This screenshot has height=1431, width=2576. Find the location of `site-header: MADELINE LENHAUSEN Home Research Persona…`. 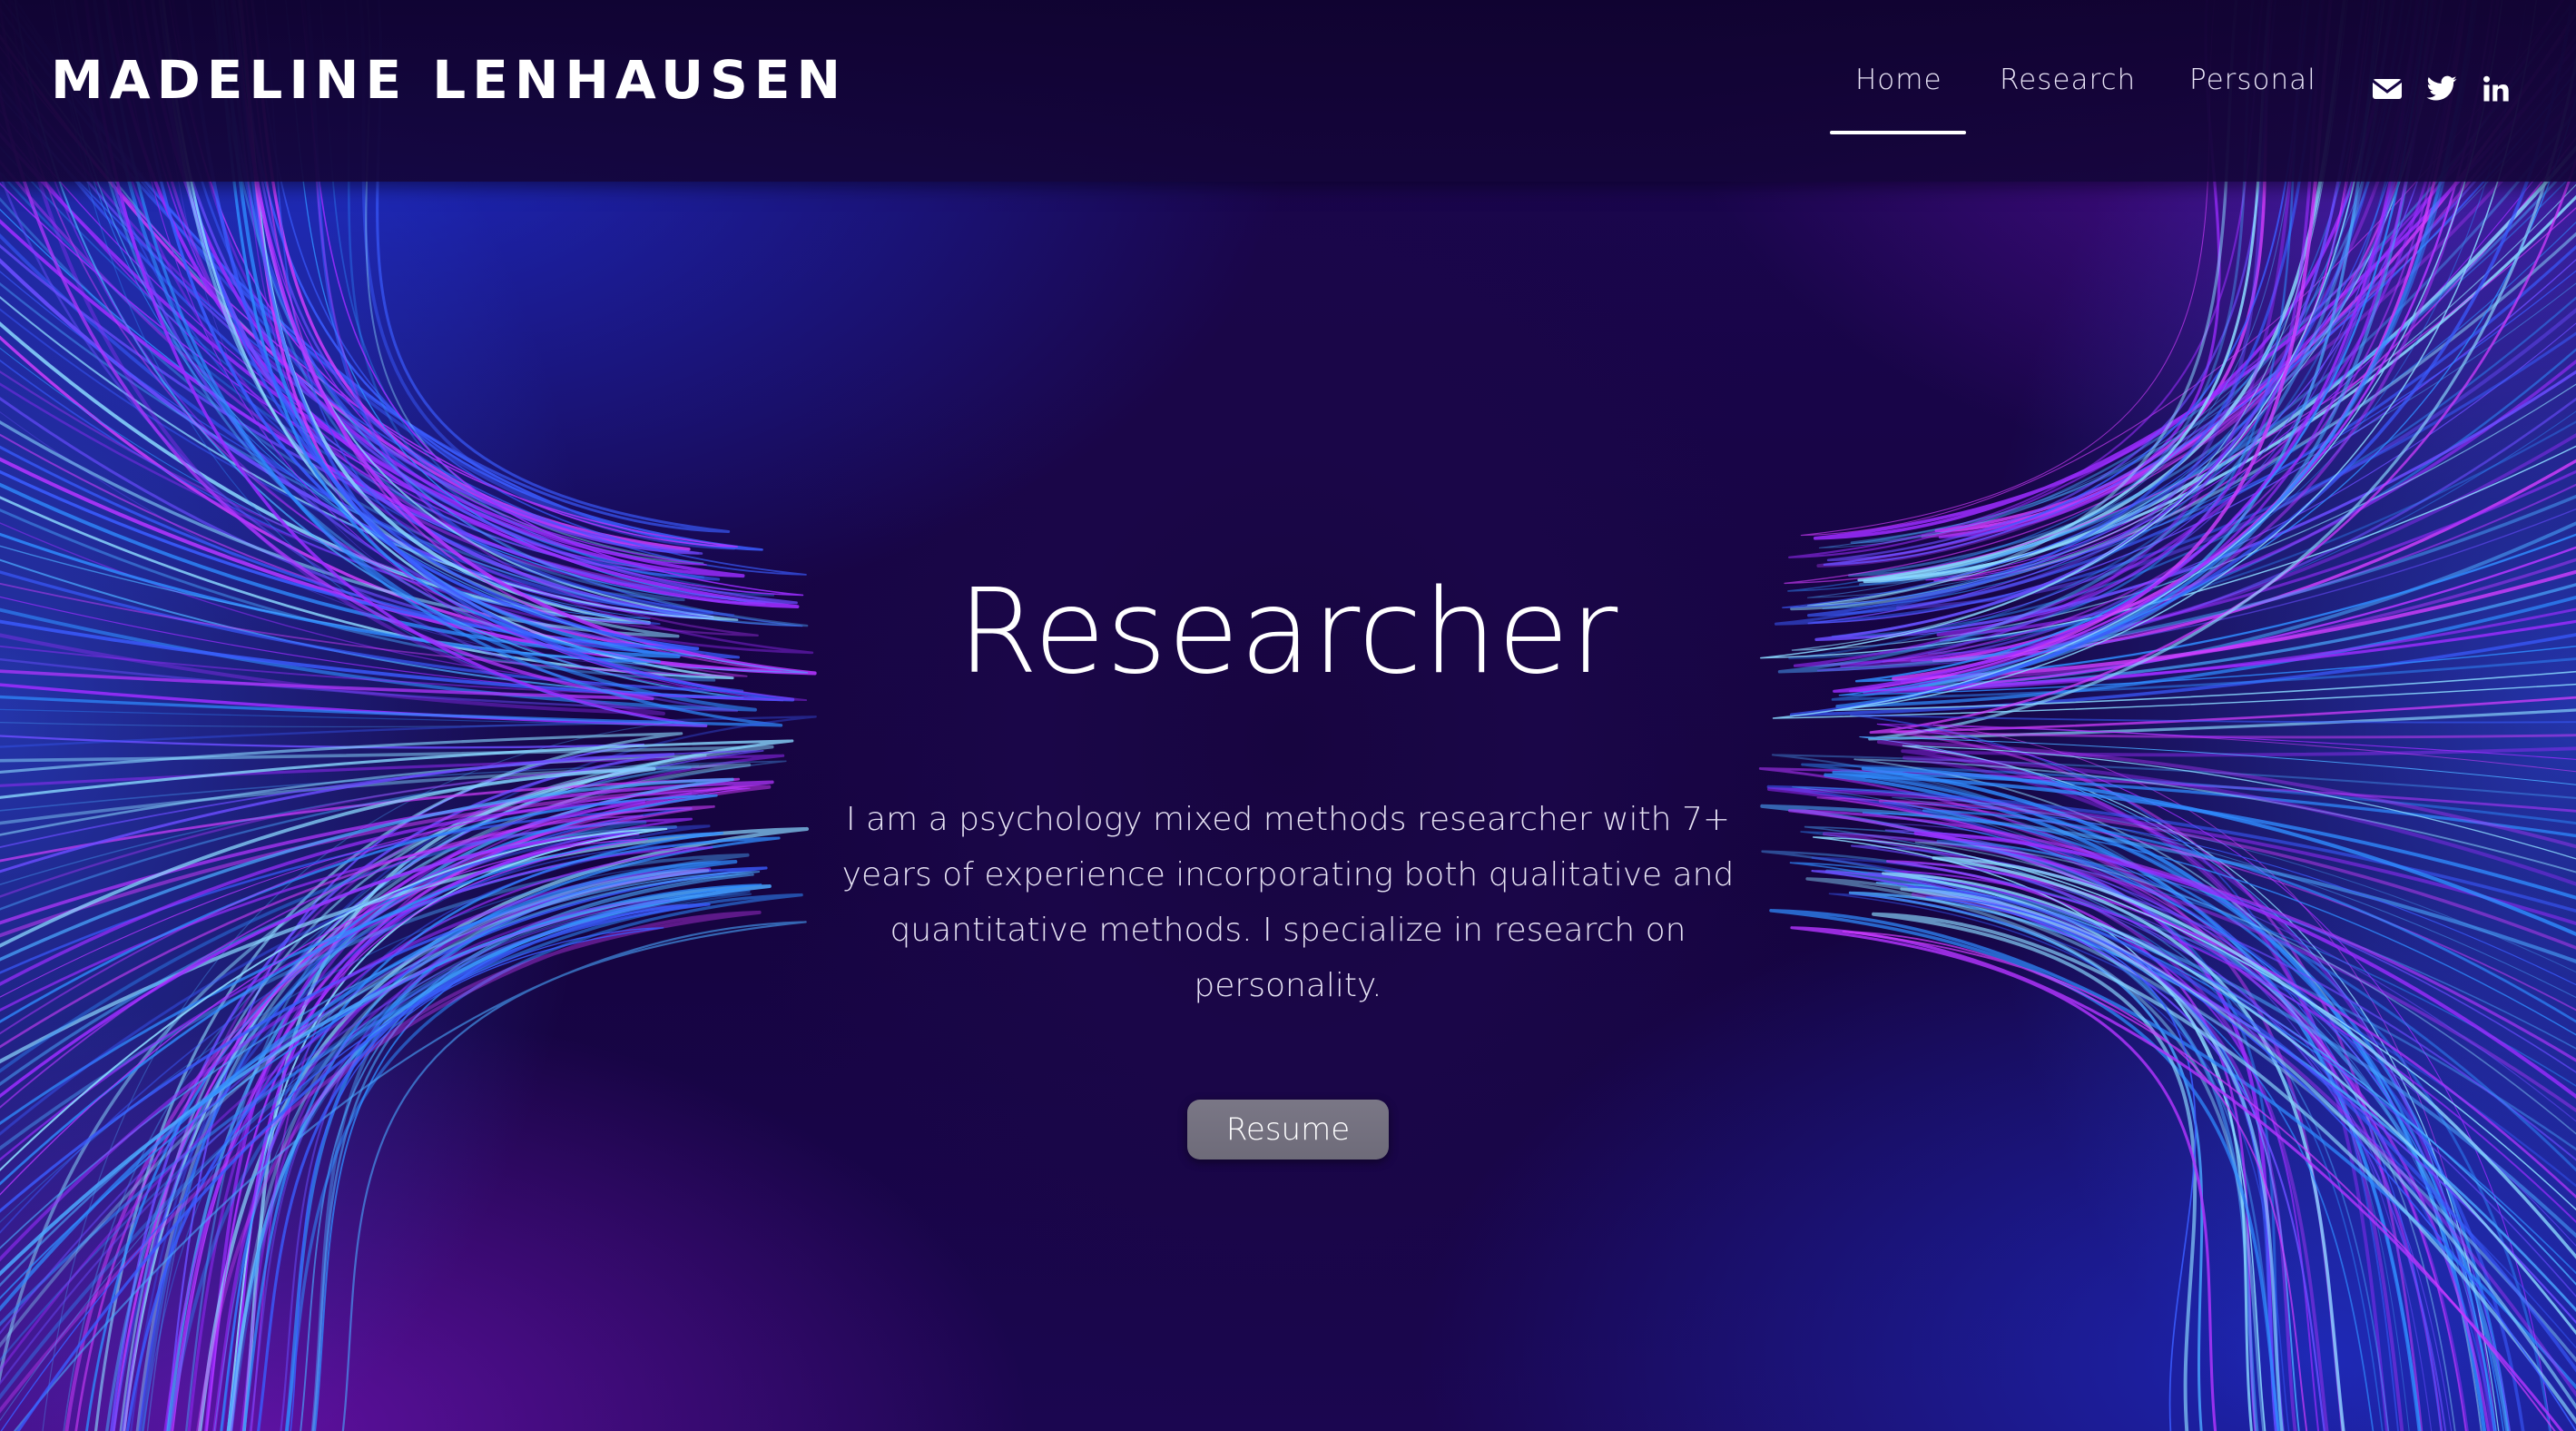

site-header: MADELINE LENHAUSEN Home Research Persona… is located at coordinates (1288, 91).